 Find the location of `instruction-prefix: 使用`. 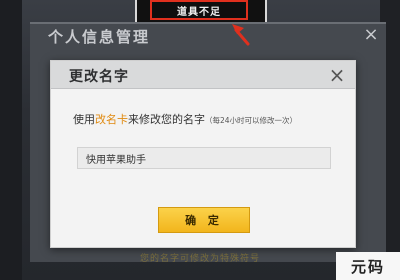

instruction-prefix: 使用 is located at coordinates (84, 119).